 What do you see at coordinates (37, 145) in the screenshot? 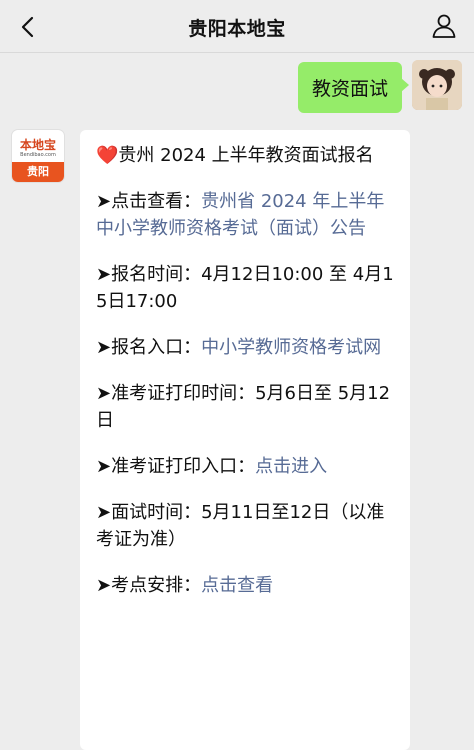
I see `bot-logo-text: 本地宝` at bounding box center [37, 145].